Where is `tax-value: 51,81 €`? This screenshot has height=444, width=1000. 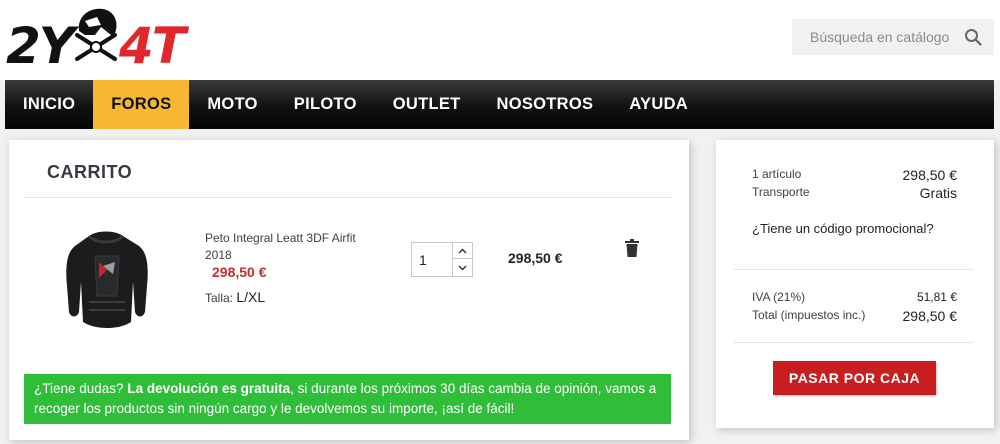 tax-value: 51,81 € is located at coordinates (936, 297).